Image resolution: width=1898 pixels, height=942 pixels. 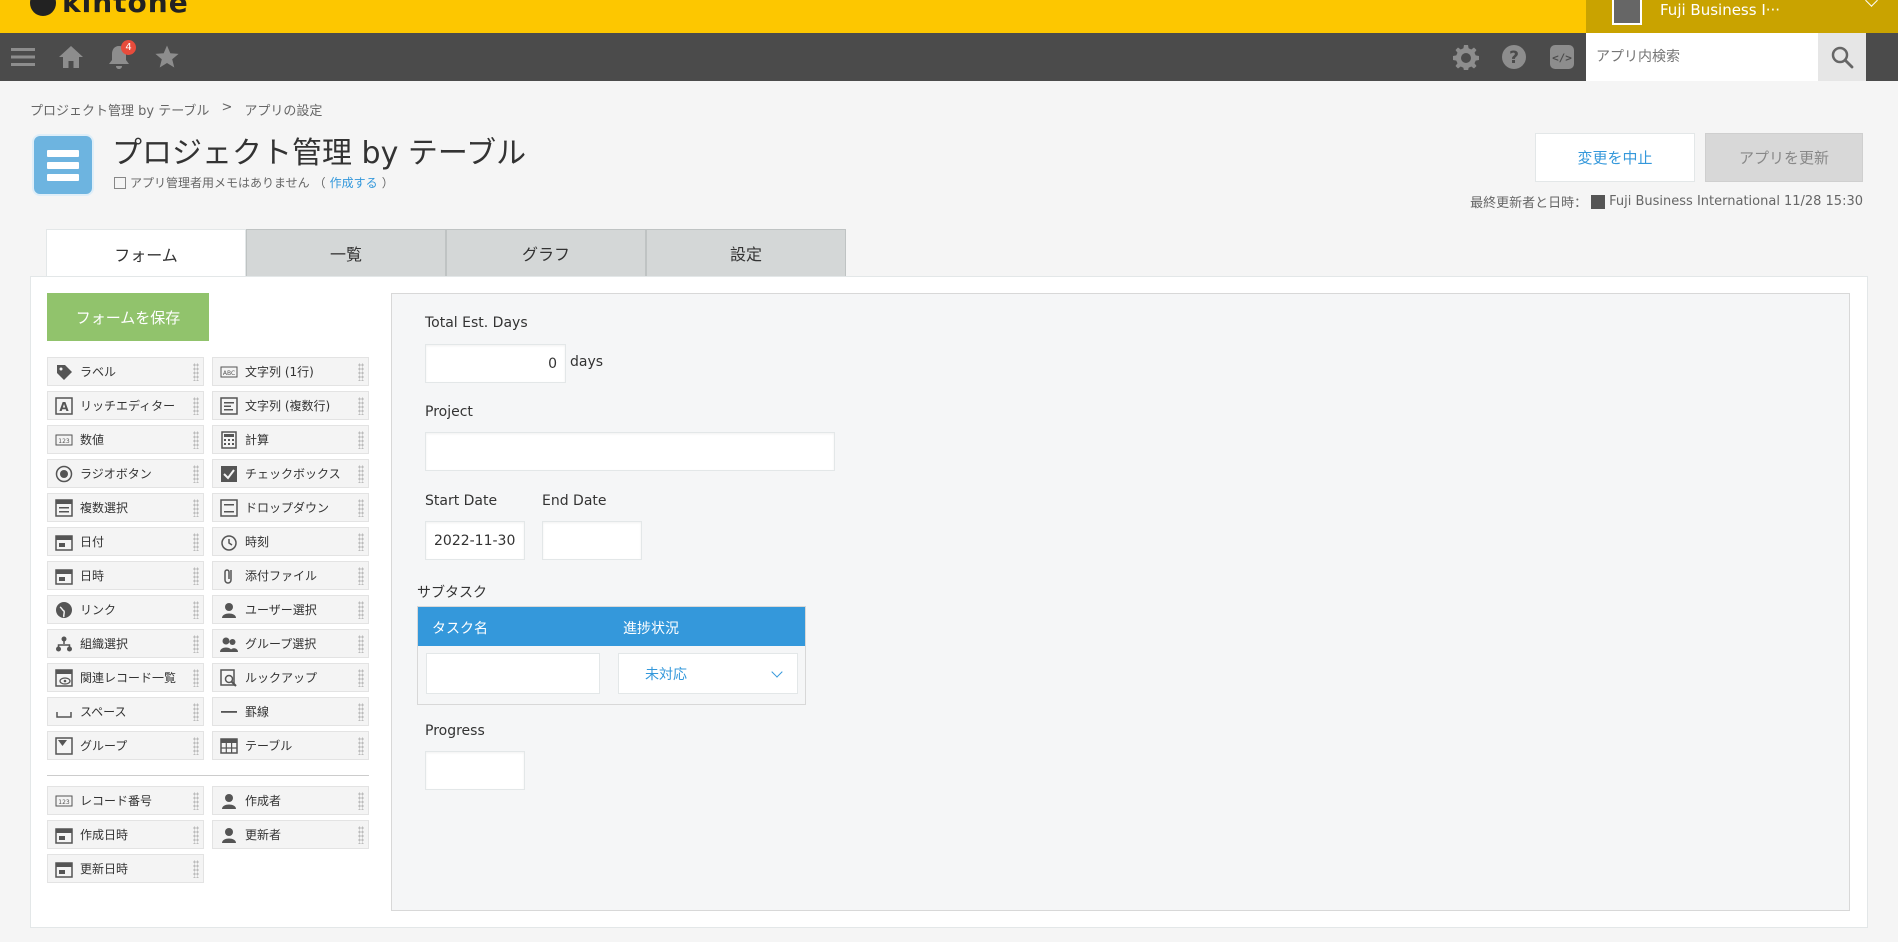 I want to click on palette-item: ラベル, so click(x=125, y=371).